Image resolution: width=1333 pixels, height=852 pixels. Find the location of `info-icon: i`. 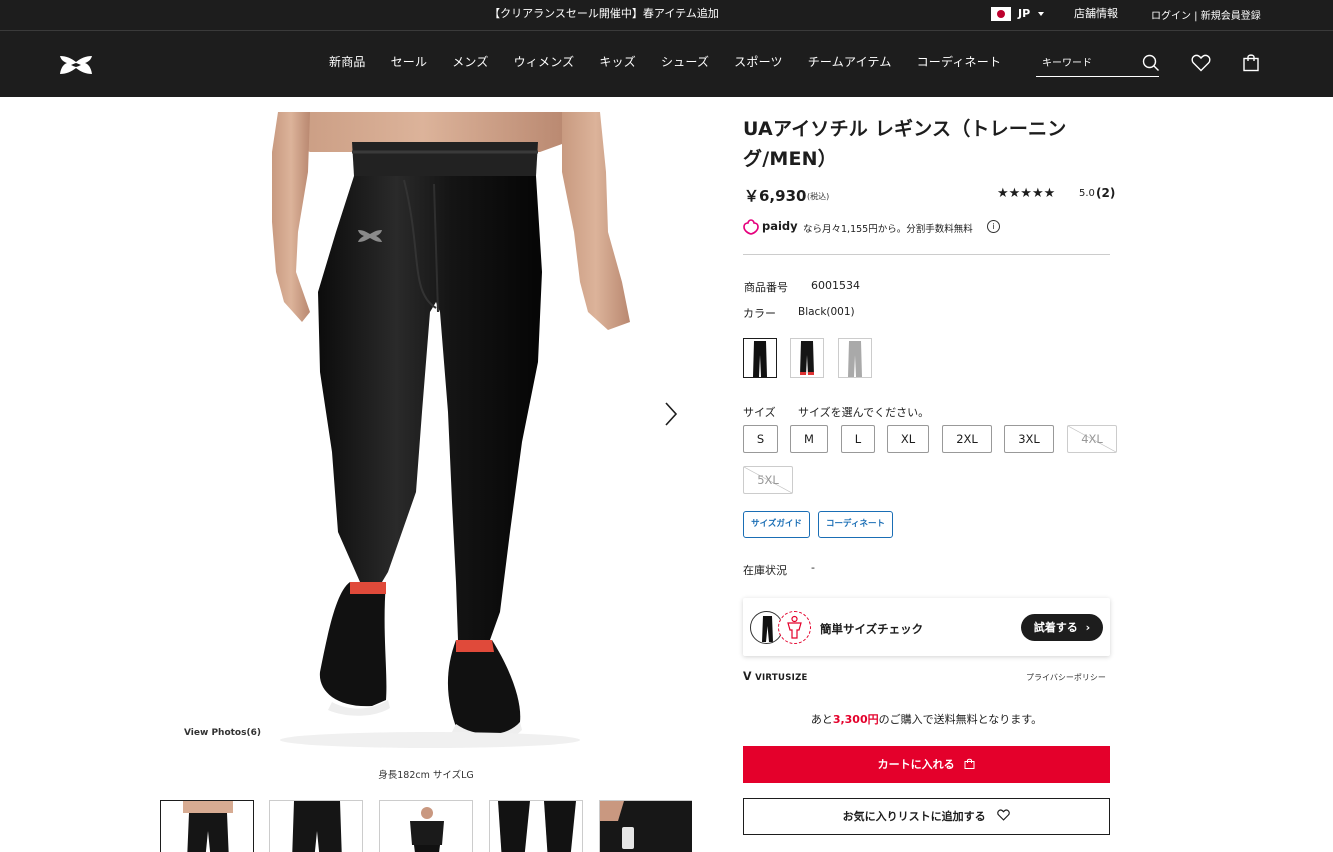

info-icon: i is located at coordinates (993, 226).